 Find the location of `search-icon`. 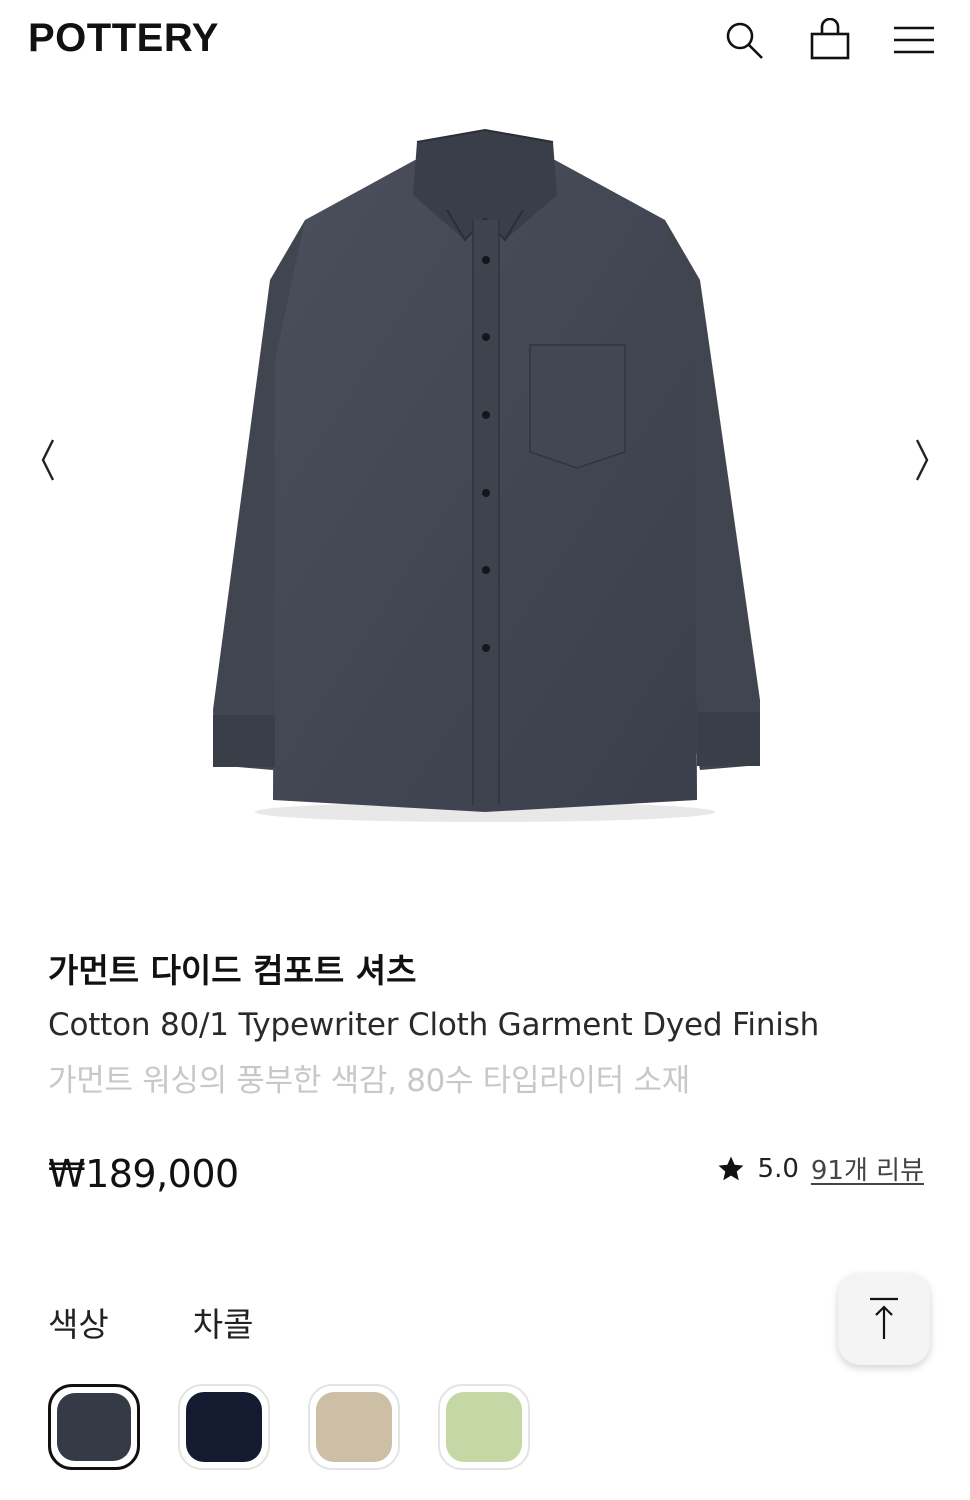

search-icon is located at coordinates (744, 40).